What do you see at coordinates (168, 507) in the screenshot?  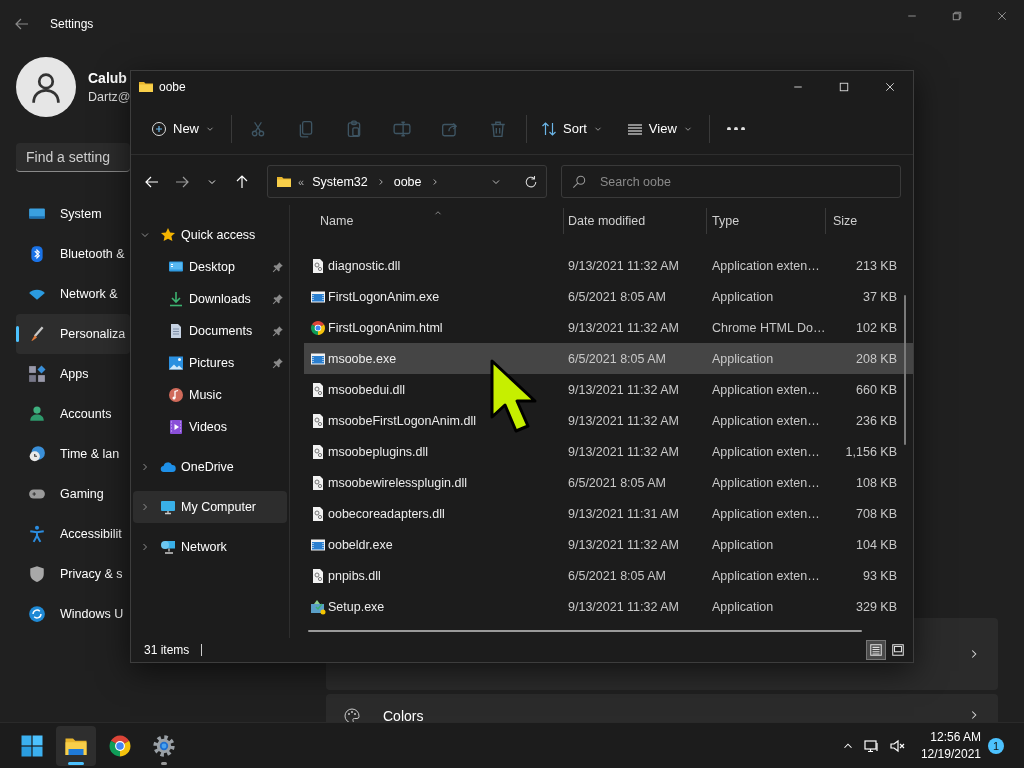 I see `computer-icon` at bounding box center [168, 507].